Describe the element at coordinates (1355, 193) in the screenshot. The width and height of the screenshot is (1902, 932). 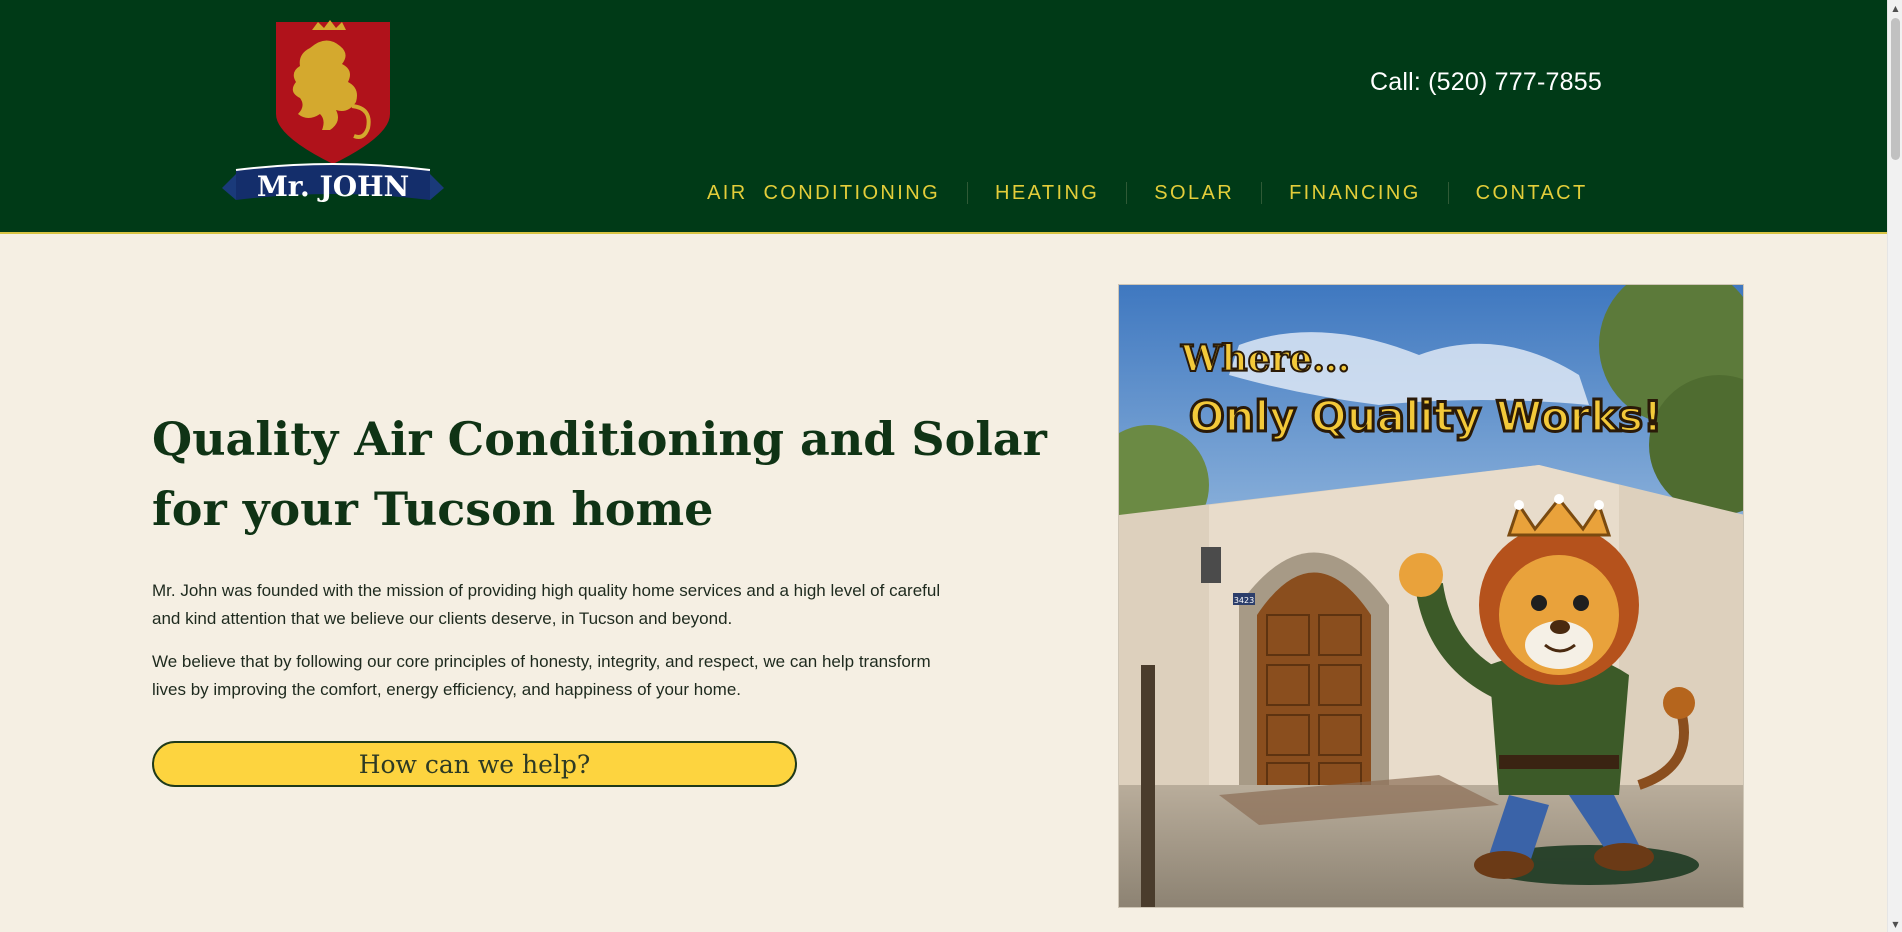
I see `nav-item-financing: FINANCING` at that location.